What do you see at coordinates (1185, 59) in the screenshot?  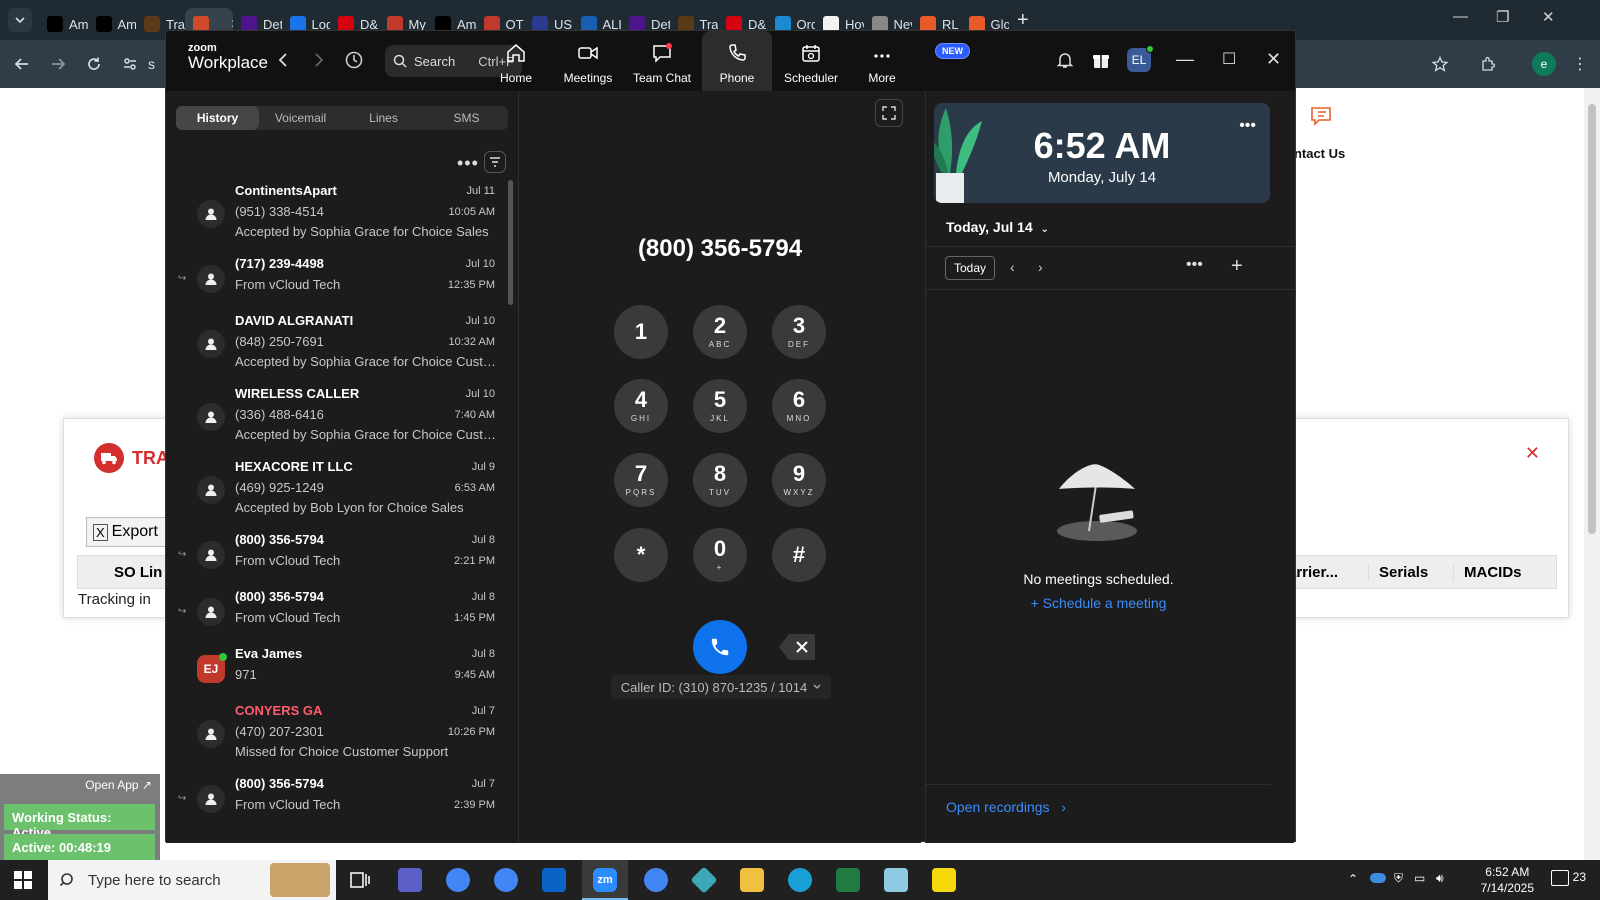 I see `zoom-minimize-button: —` at bounding box center [1185, 59].